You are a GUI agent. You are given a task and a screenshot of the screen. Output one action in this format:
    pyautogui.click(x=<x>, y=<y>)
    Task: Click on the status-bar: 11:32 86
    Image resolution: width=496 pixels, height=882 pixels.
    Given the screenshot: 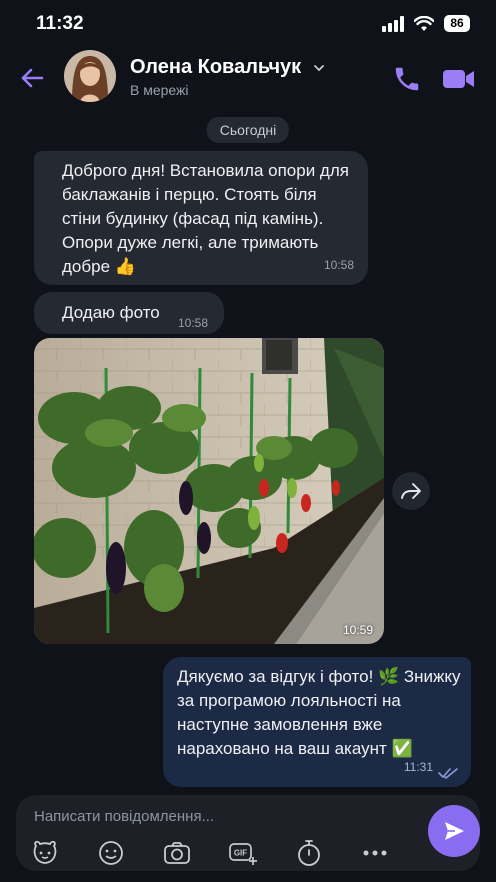 What is the action you would take?
    pyautogui.click(x=248, y=25)
    